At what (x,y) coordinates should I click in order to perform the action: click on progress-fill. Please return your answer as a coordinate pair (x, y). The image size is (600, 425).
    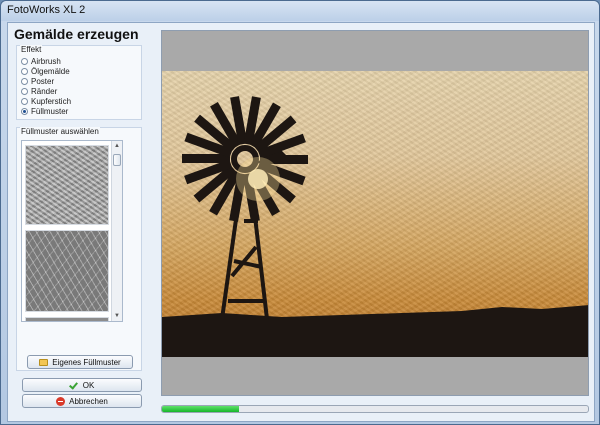
    Looking at the image, I should click on (200, 409).